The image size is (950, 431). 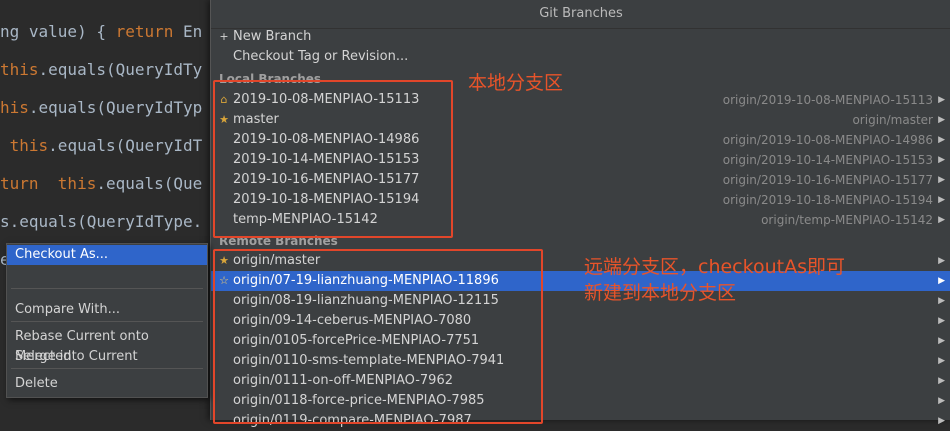 I want to click on tracking-branch: origin/2019-10-08-MENPIAO-14986, so click(x=827, y=140).